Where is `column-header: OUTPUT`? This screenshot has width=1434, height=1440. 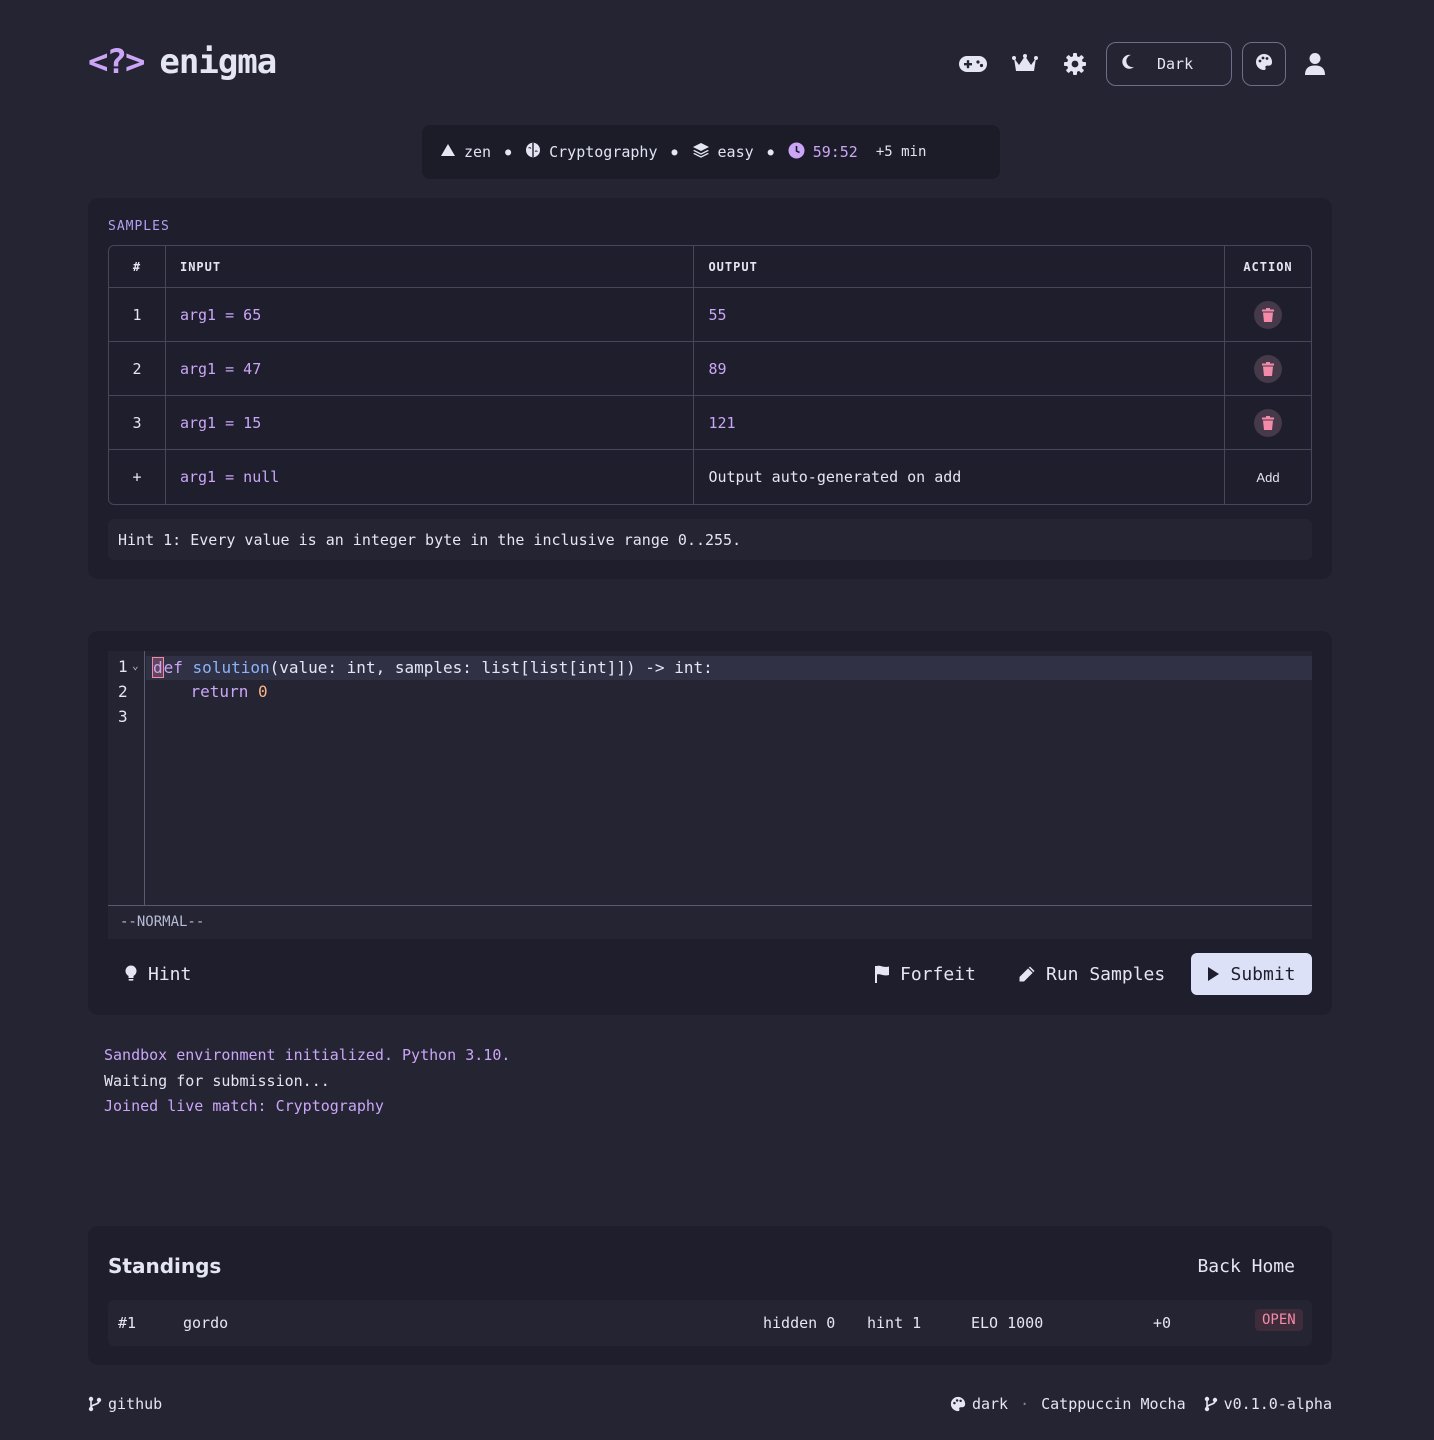
column-header: OUTPUT is located at coordinates (959, 267).